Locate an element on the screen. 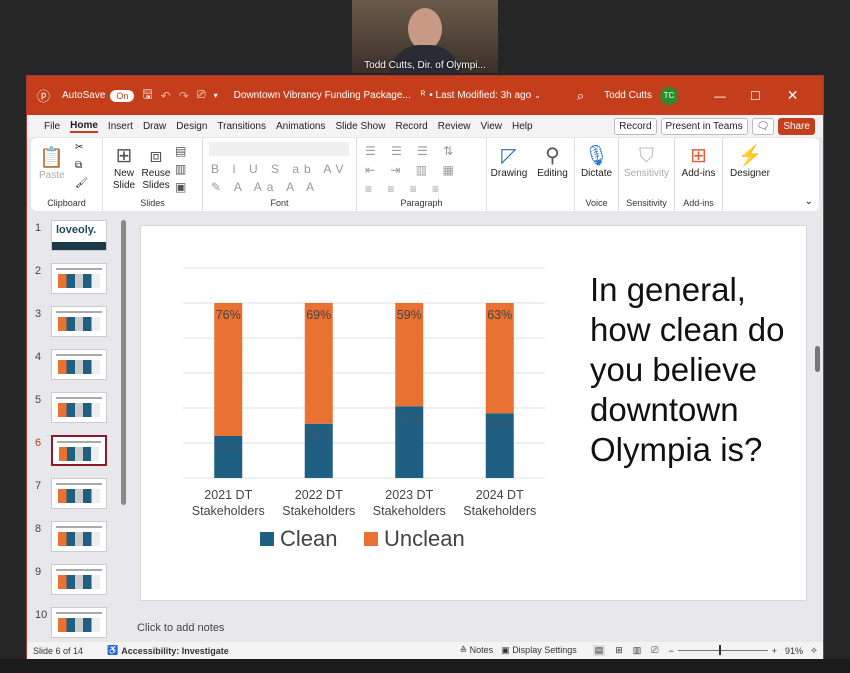  powerpoint-logo-icon: ⓟ is located at coordinates (44, 96).